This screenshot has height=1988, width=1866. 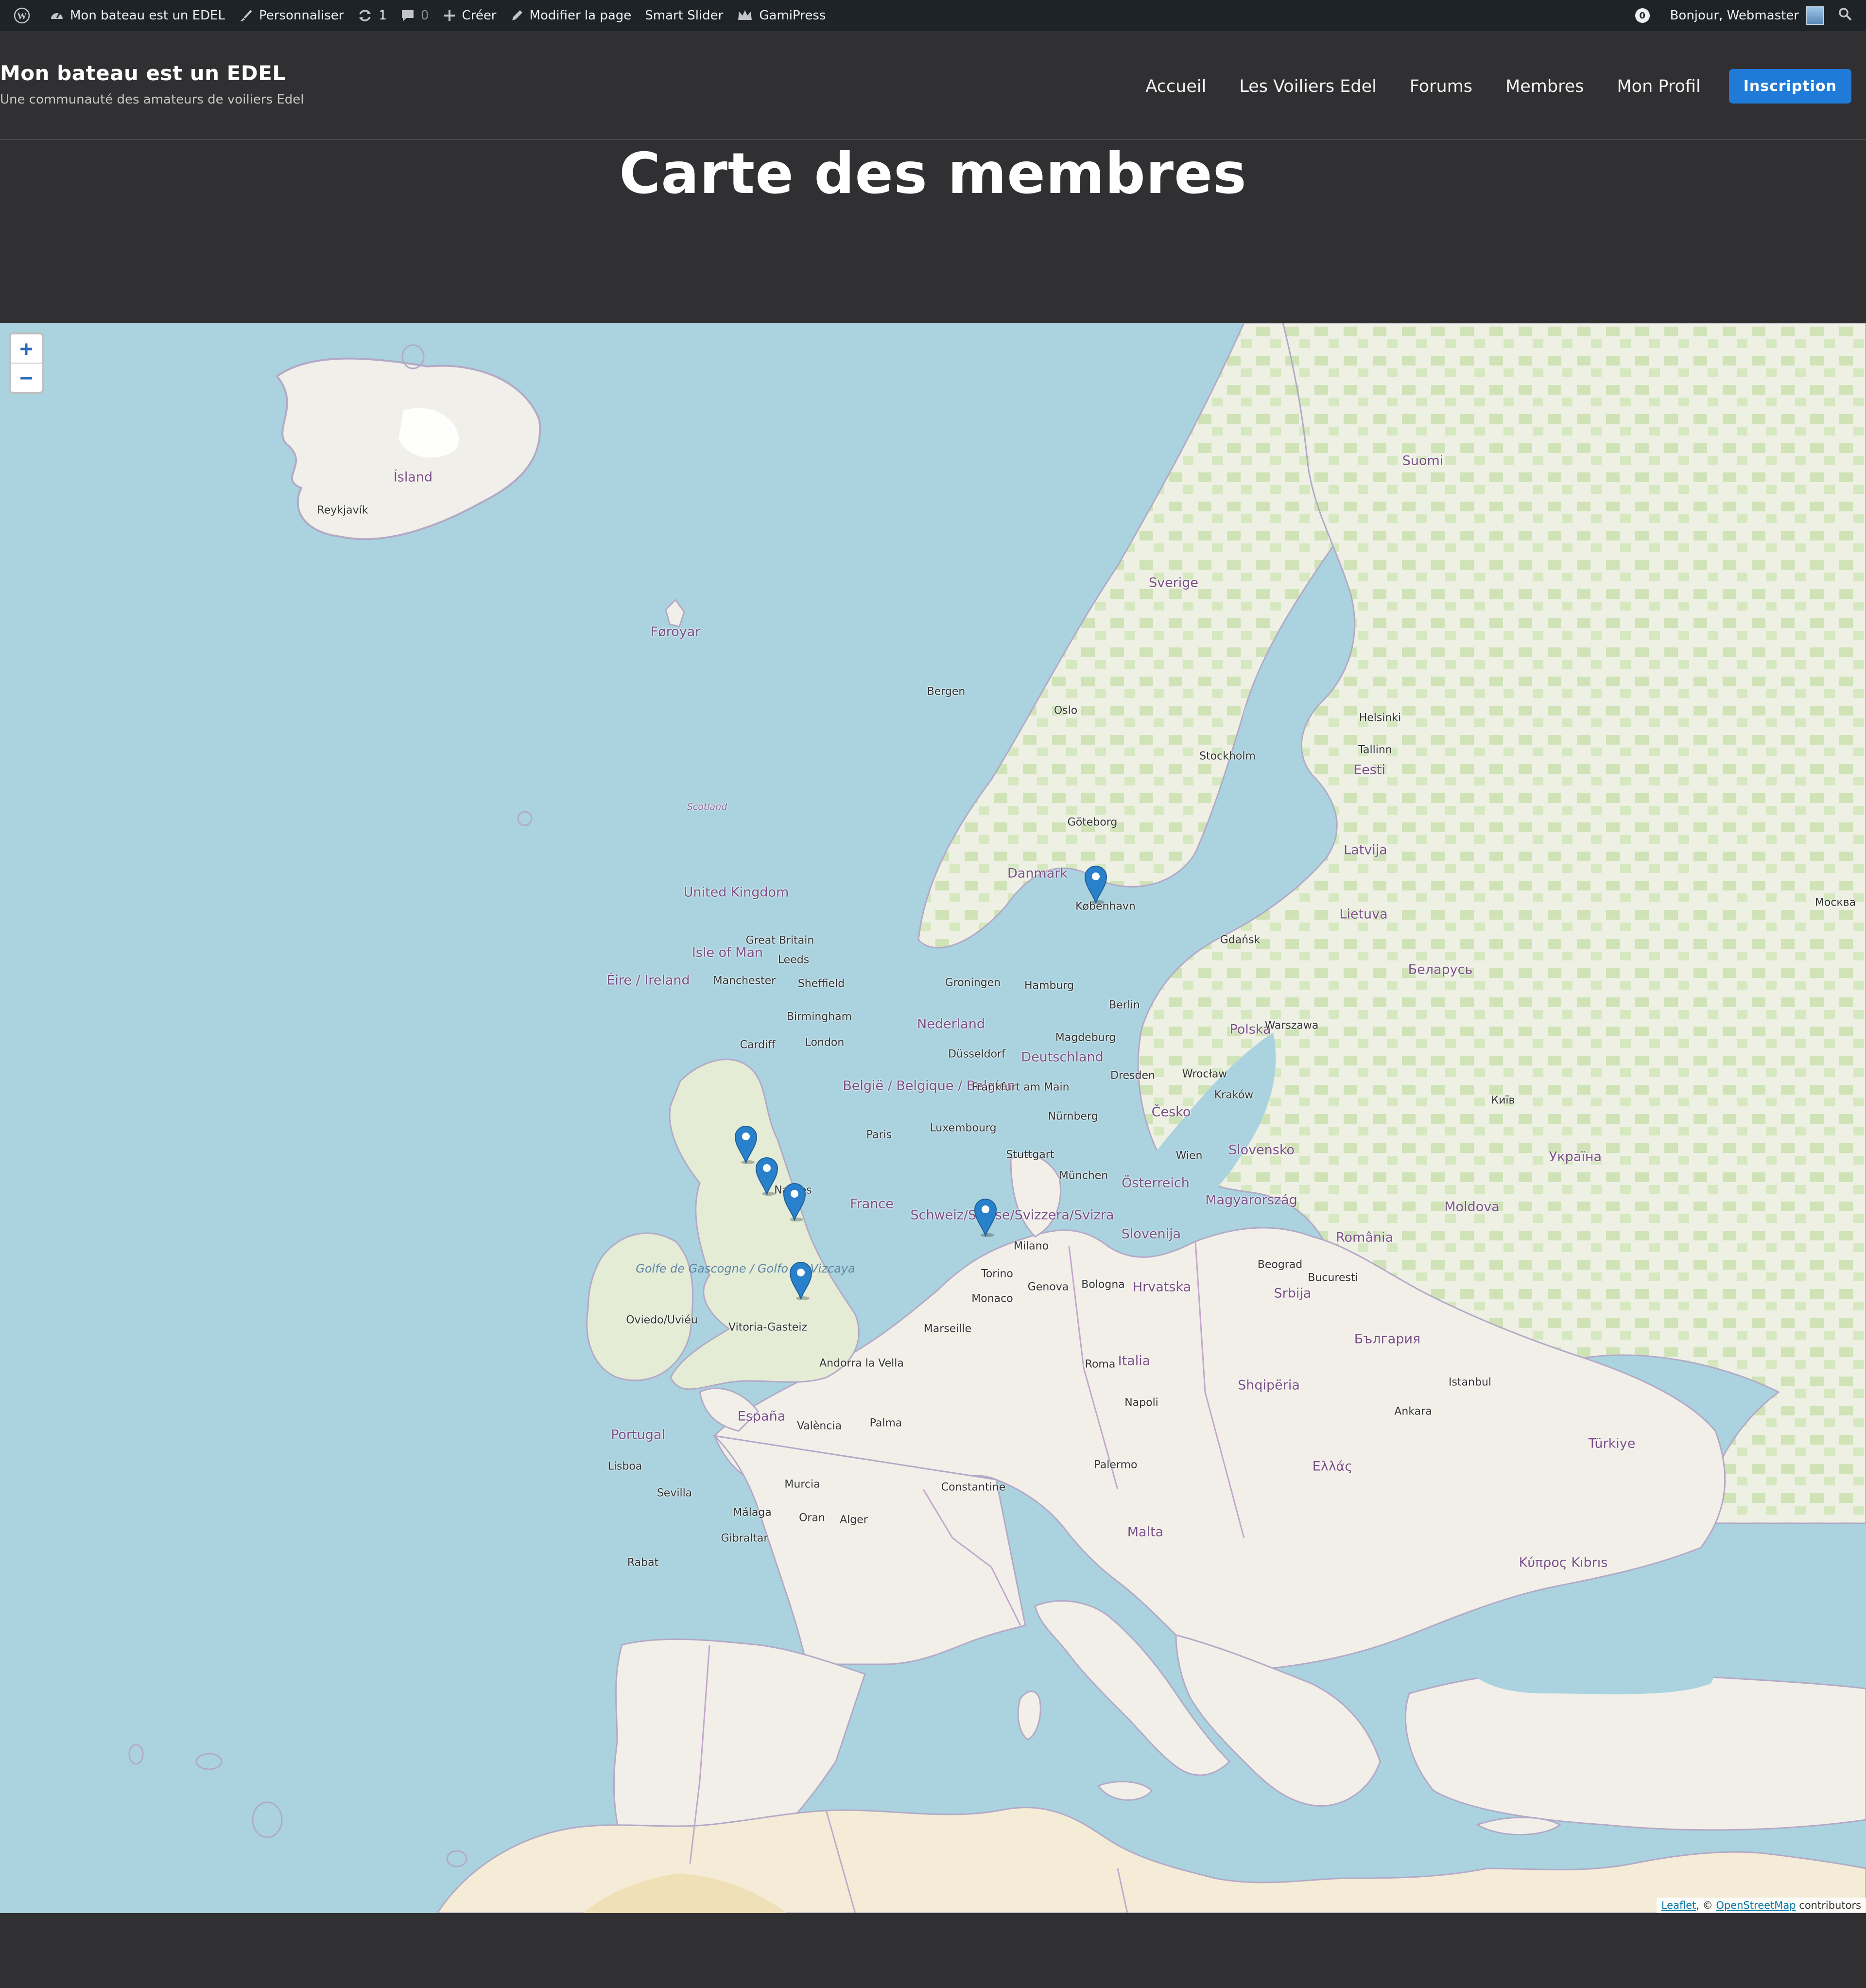 I want to click on svg-text: W, so click(x=22, y=16).